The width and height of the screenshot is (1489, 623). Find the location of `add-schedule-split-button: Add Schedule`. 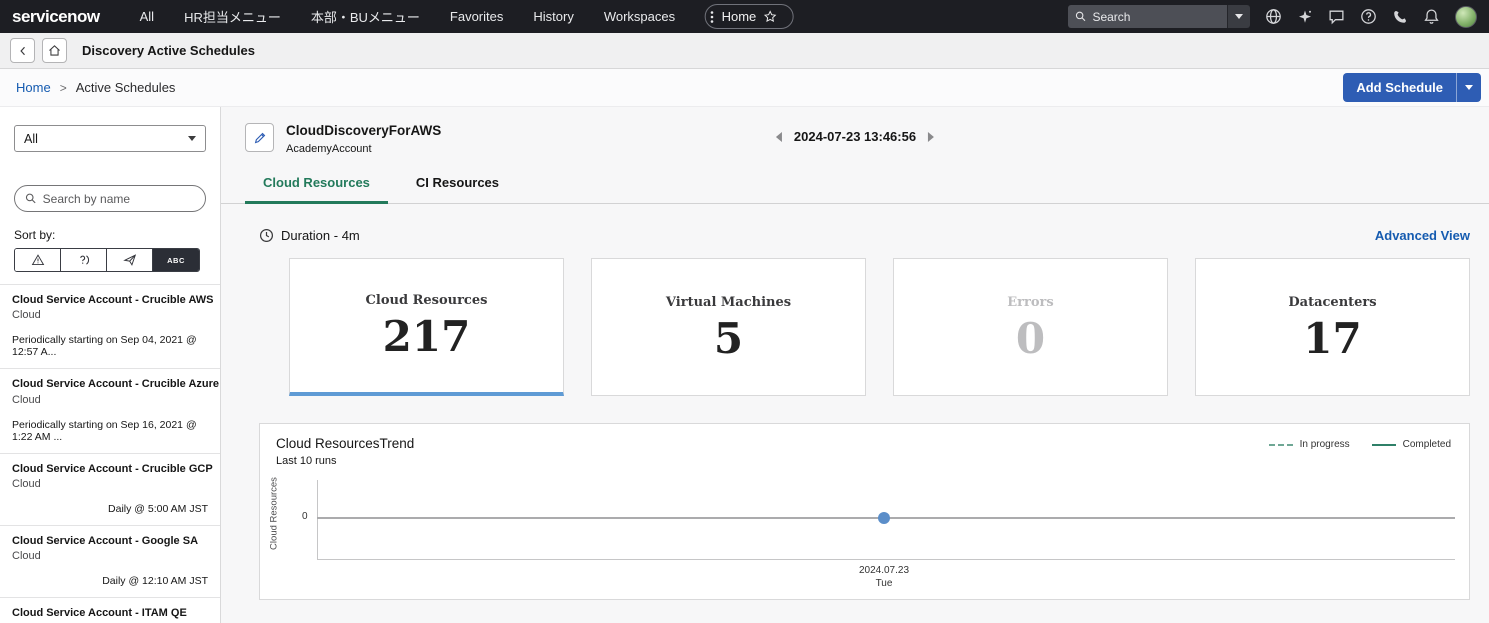

add-schedule-split-button: Add Schedule is located at coordinates (1412, 87).